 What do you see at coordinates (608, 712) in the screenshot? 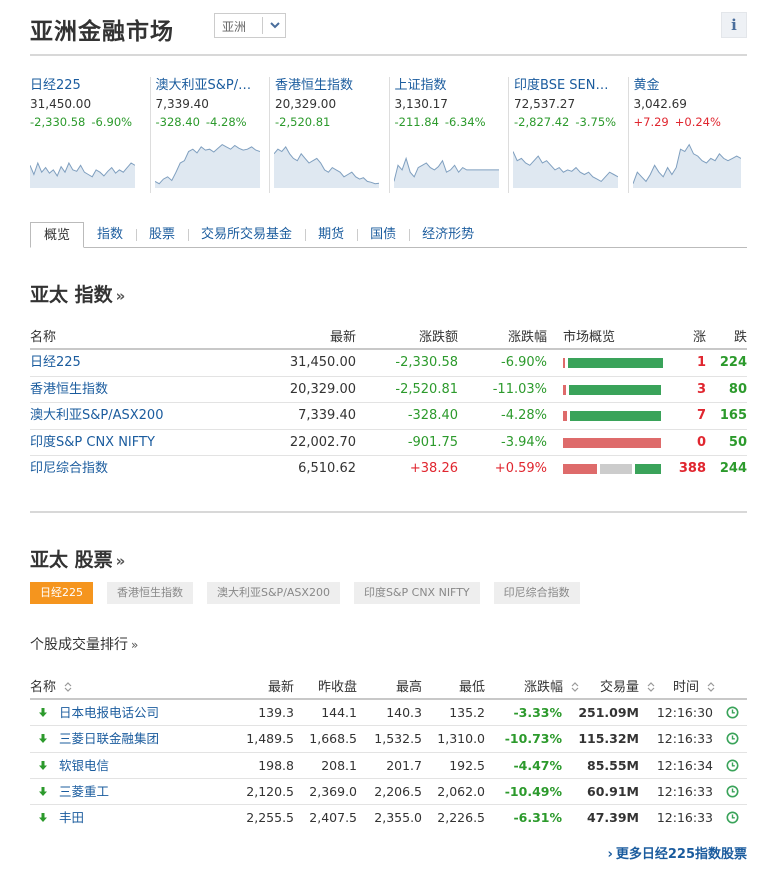
I see `stock-volume: 251.09M` at bounding box center [608, 712].